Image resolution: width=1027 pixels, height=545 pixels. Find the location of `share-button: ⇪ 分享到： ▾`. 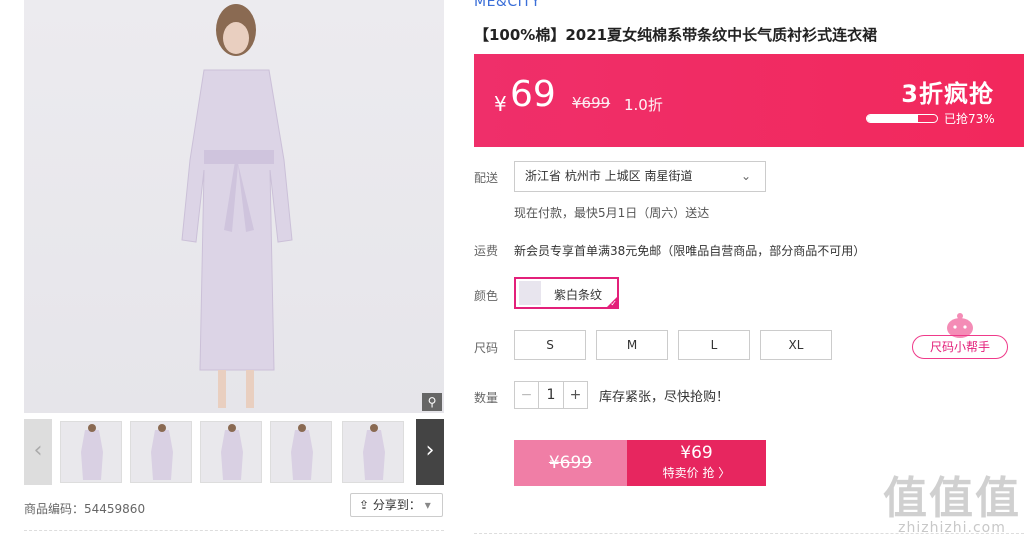

share-button: ⇪ 分享到： ▾ is located at coordinates (396, 505).